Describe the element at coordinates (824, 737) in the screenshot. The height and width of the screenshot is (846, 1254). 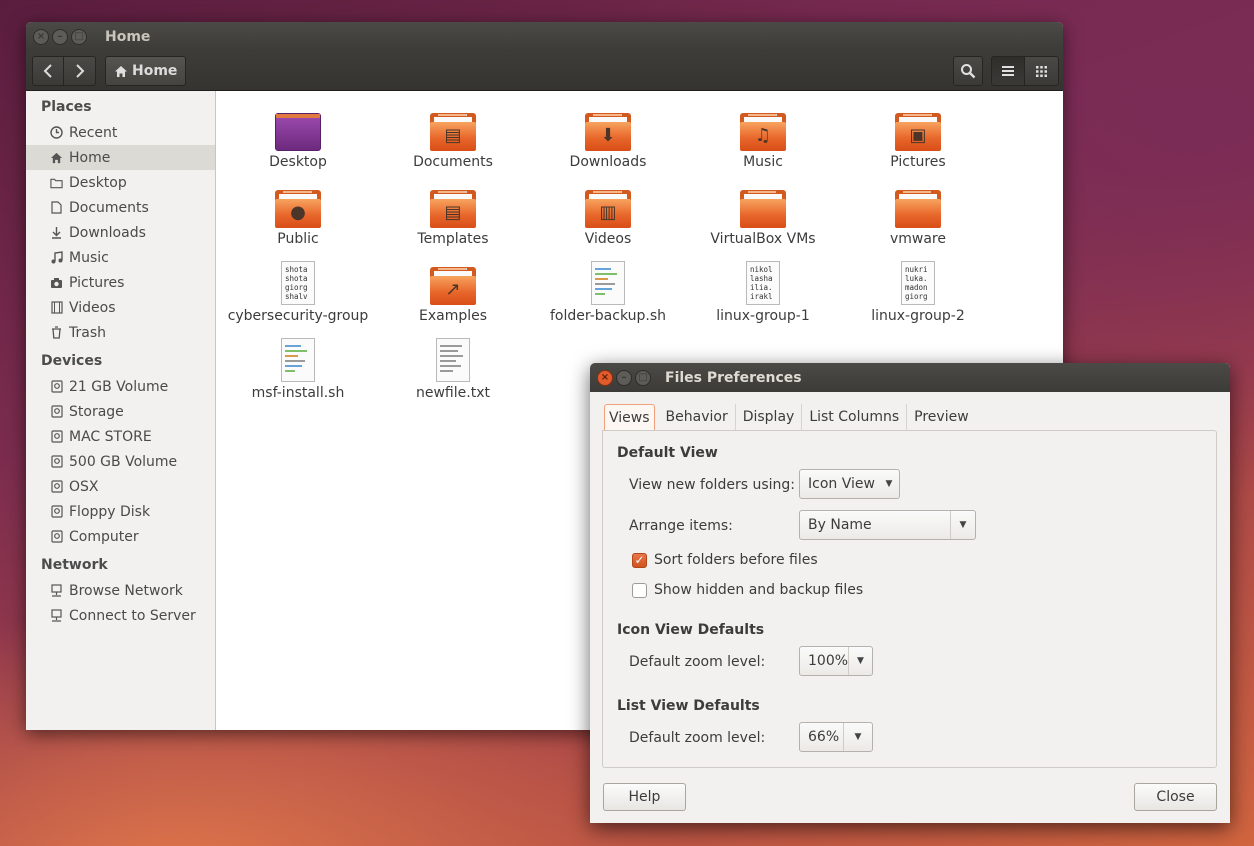
I see `list-zoom-value: 66%` at that location.